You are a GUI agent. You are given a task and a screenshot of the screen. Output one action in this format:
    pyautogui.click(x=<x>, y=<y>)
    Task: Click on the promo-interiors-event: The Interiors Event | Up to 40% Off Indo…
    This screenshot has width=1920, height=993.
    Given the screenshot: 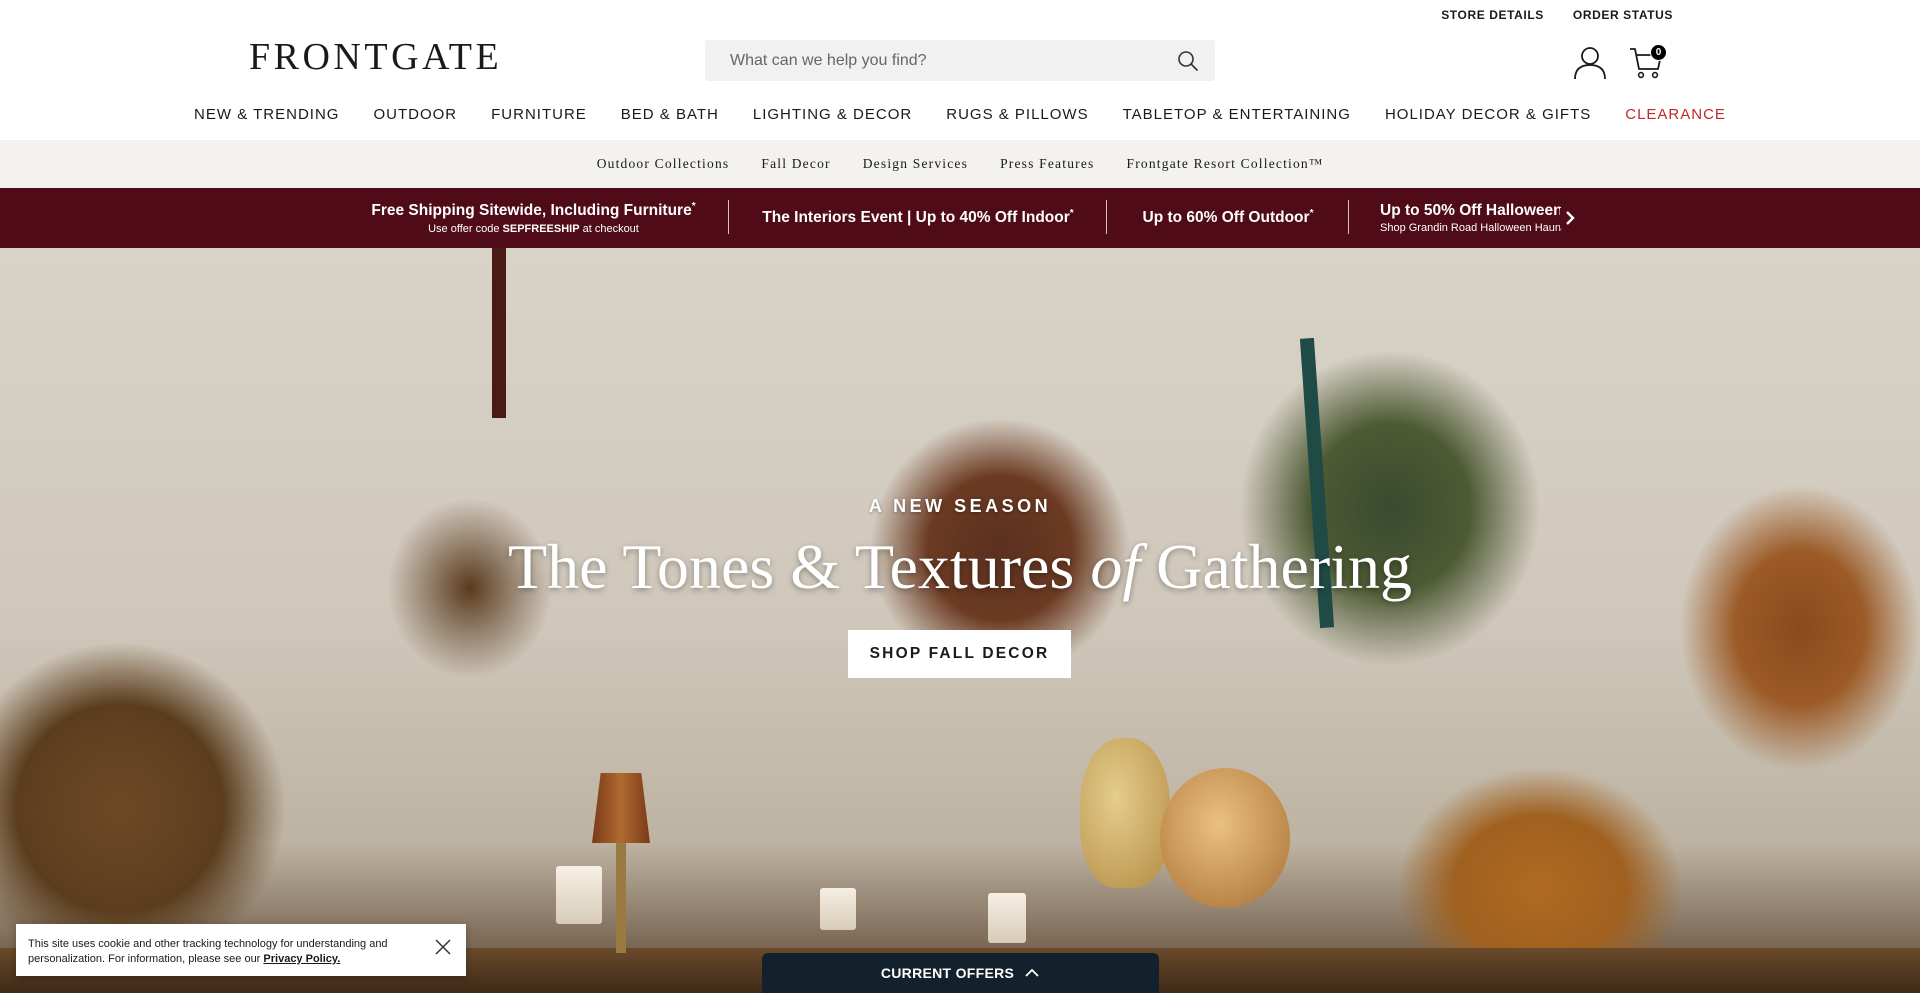 What is the action you would take?
    pyautogui.click(x=918, y=218)
    